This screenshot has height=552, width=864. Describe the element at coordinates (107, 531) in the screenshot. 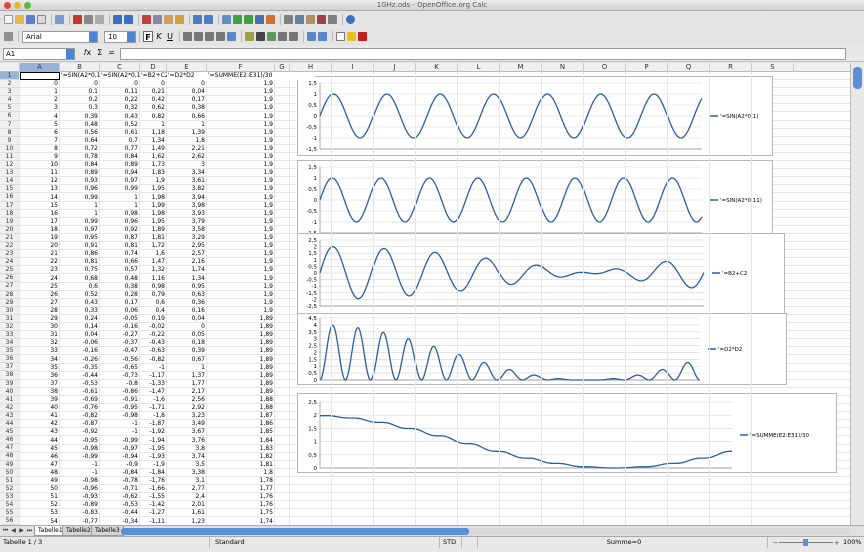

I see `sheet-tab: Tabelle3` at that location.